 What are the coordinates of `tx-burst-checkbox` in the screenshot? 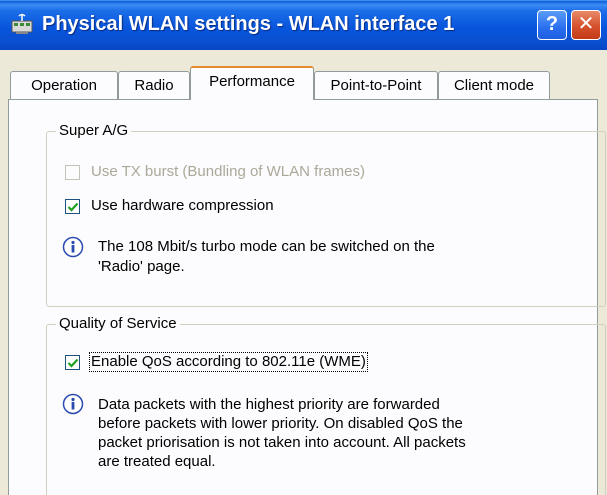 It's located at (72, 172).